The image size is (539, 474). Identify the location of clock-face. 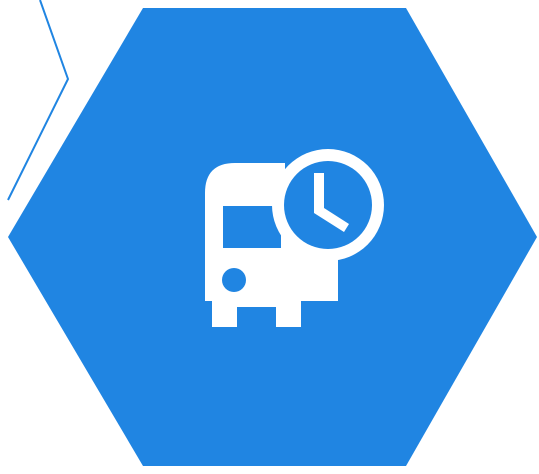
(328, 205).